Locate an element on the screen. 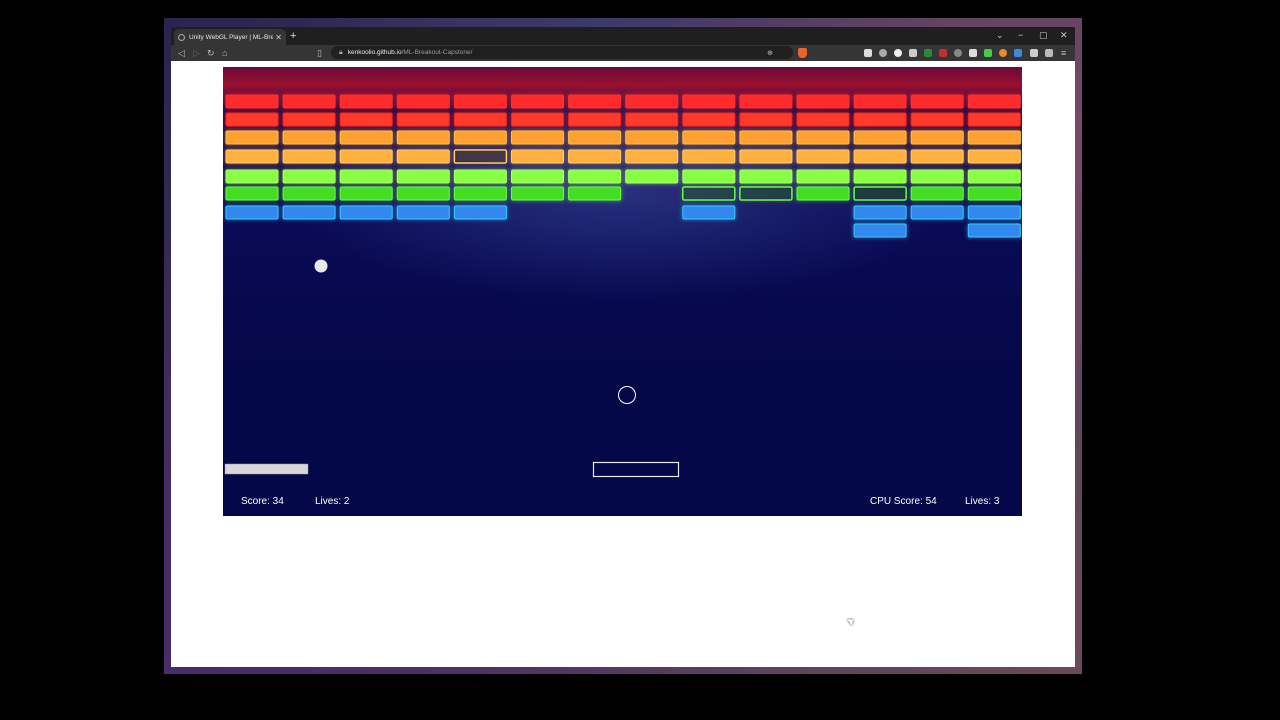 This screenshot has width=1280, height=720. browser-tab: Unity WebGL Player | ML-Breako ✕ is located at coordinates (230, 37).